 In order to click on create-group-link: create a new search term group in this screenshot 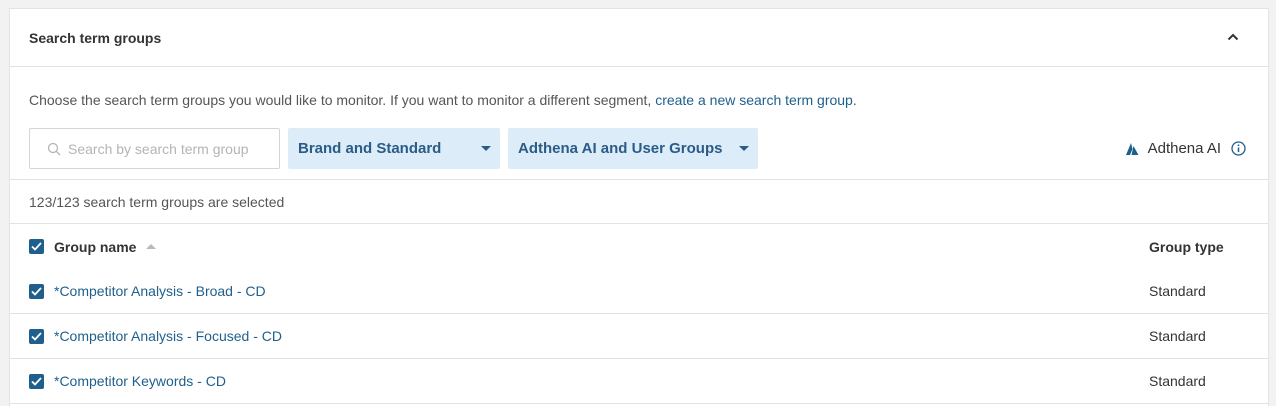, I will do `click(754, 100)`.